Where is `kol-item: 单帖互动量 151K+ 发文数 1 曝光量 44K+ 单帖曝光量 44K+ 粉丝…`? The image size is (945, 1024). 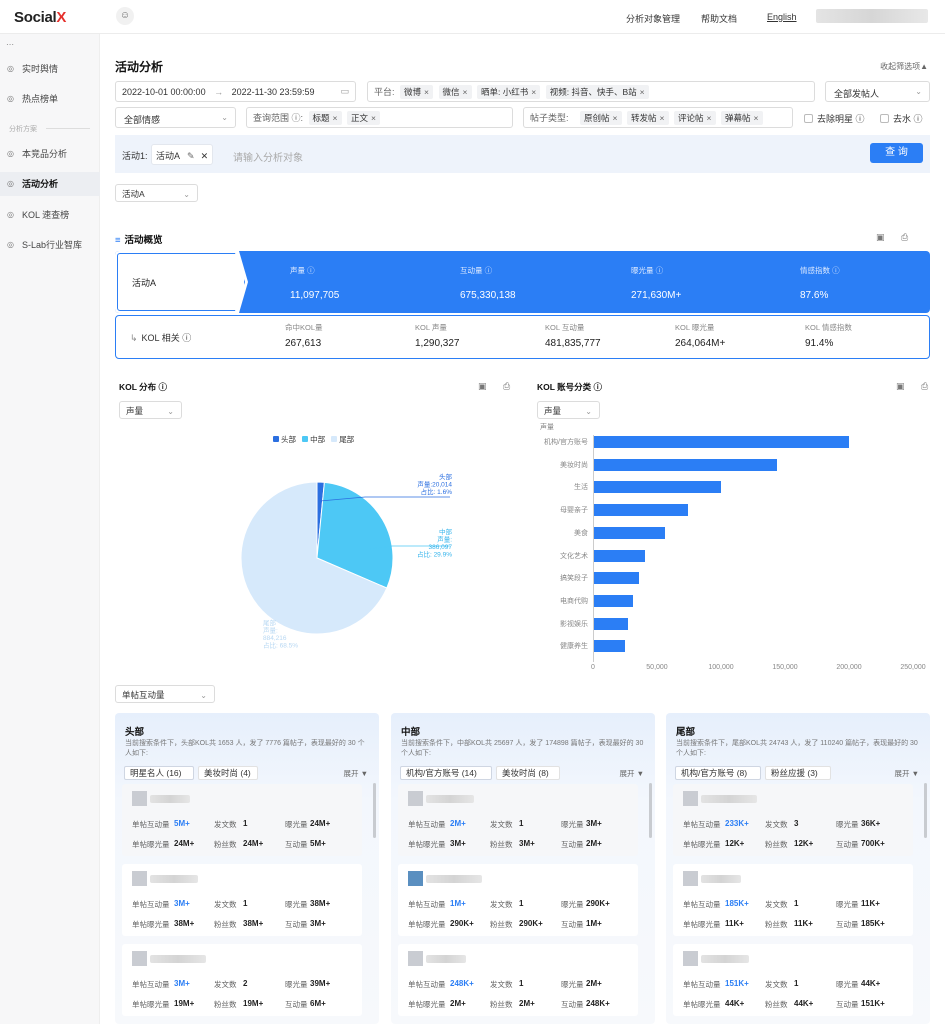
kol-item: 单帖互动量 151K+ 发文数 1 曝光量 44K+ 单帖曝光量 44K+ 粉丝… is located at coordinates (793, 980).